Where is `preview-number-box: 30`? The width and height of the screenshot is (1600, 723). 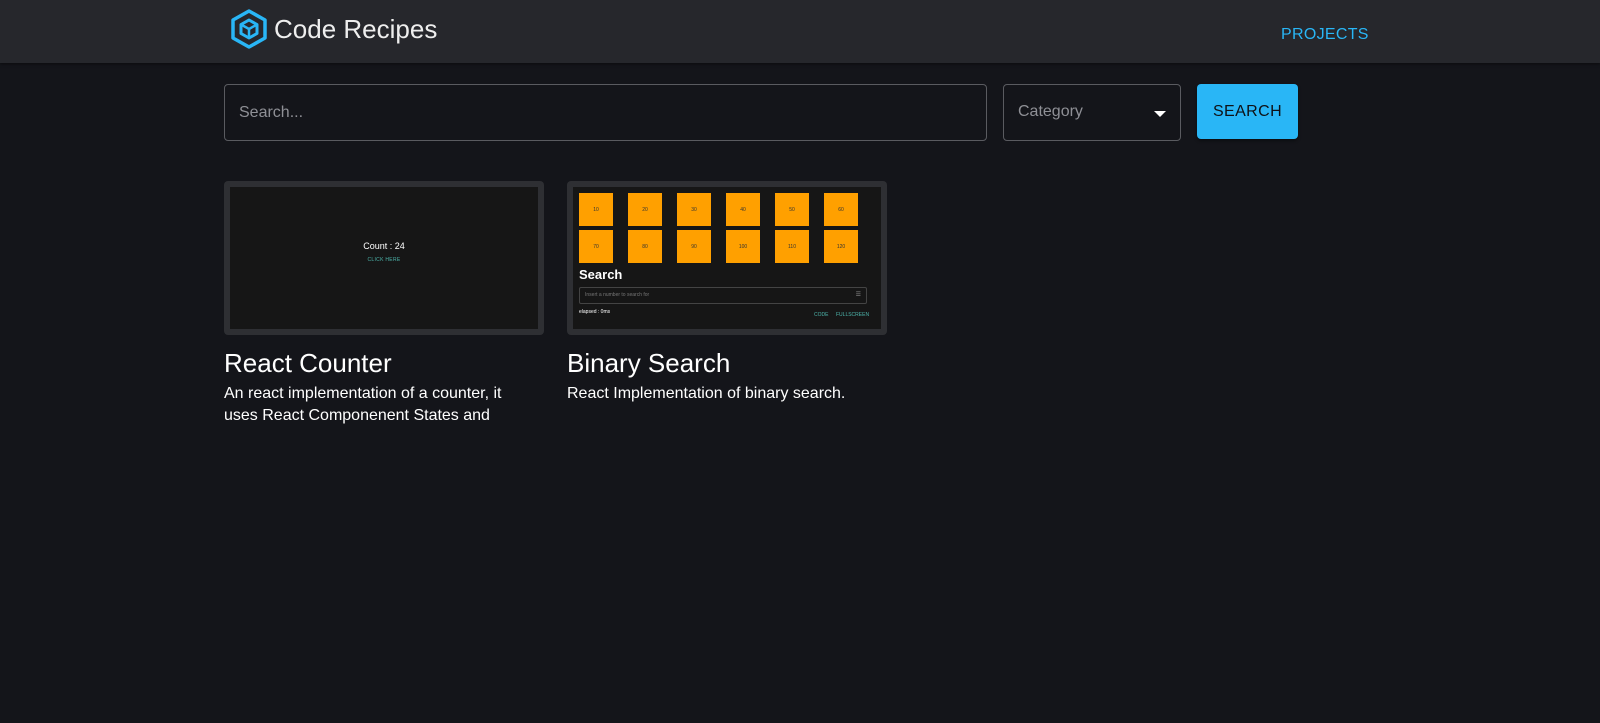 preview-number-box: 30 is located at coordinates (694, 209).